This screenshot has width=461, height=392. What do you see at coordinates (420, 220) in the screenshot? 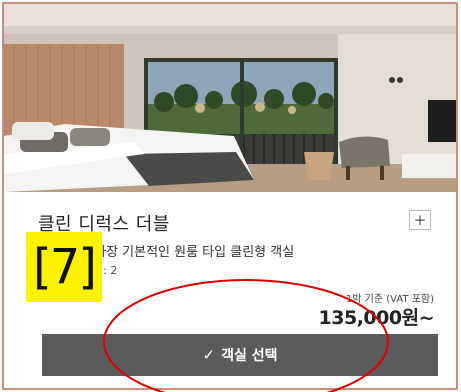
I see `expand-details-button: +` at bounding box center [420, 220].